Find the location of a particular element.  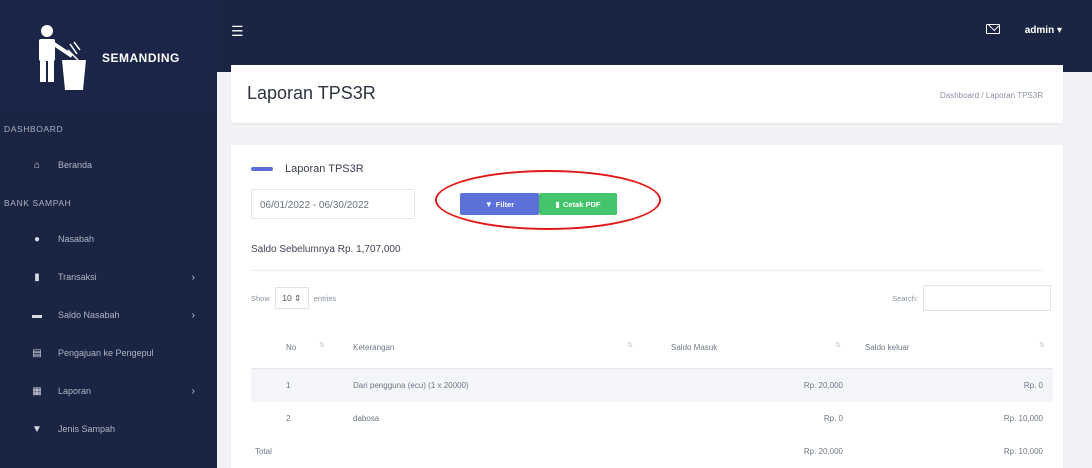

total-label: Total is located at coordinates (263, 451).